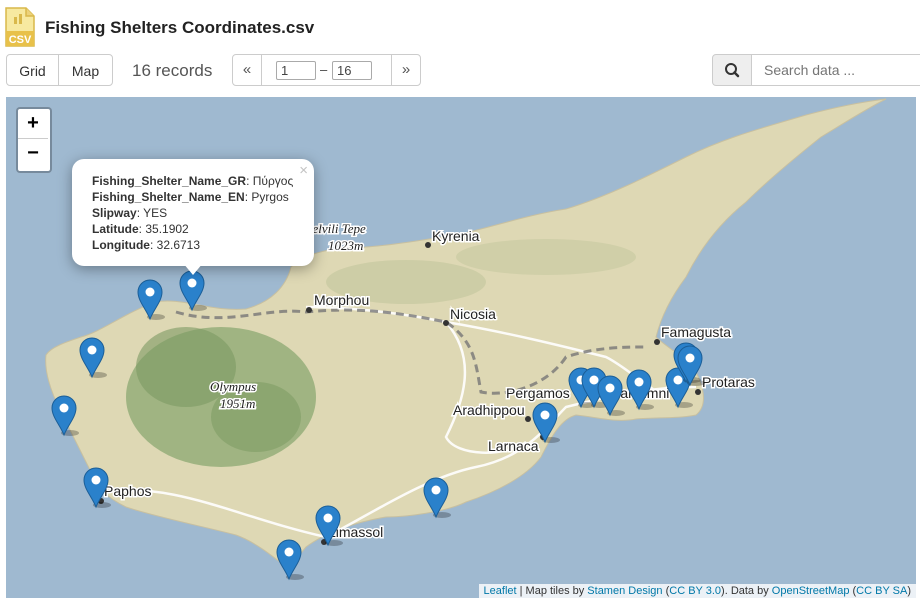 The height and width of the screenshot is (605, 920). What do you see at coordinates (456, 236) in the screenshot?
I see `label-kyrenia: Kyrenia` at bounding box center [456, 236].